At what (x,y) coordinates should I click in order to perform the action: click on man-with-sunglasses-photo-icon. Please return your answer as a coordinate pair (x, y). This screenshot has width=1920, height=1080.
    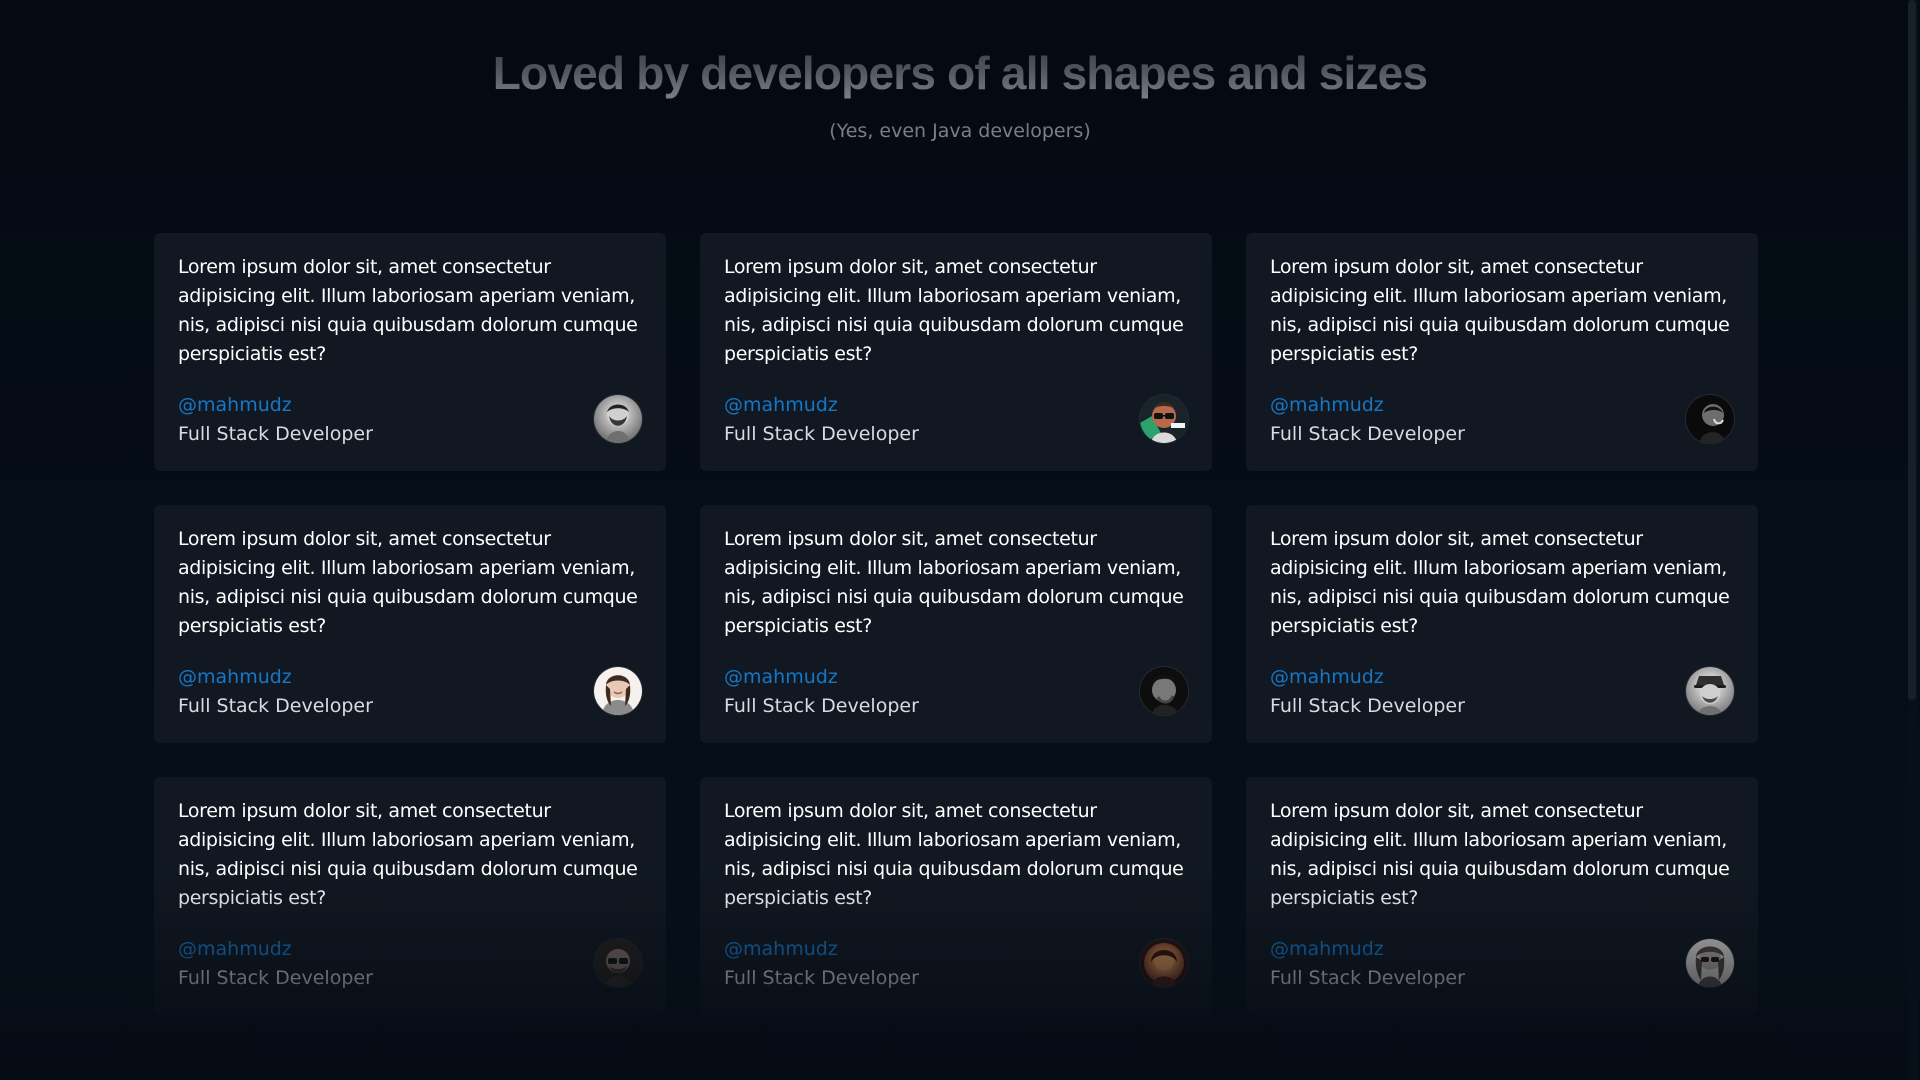
    Looking at the image, I should click on (618, 963).